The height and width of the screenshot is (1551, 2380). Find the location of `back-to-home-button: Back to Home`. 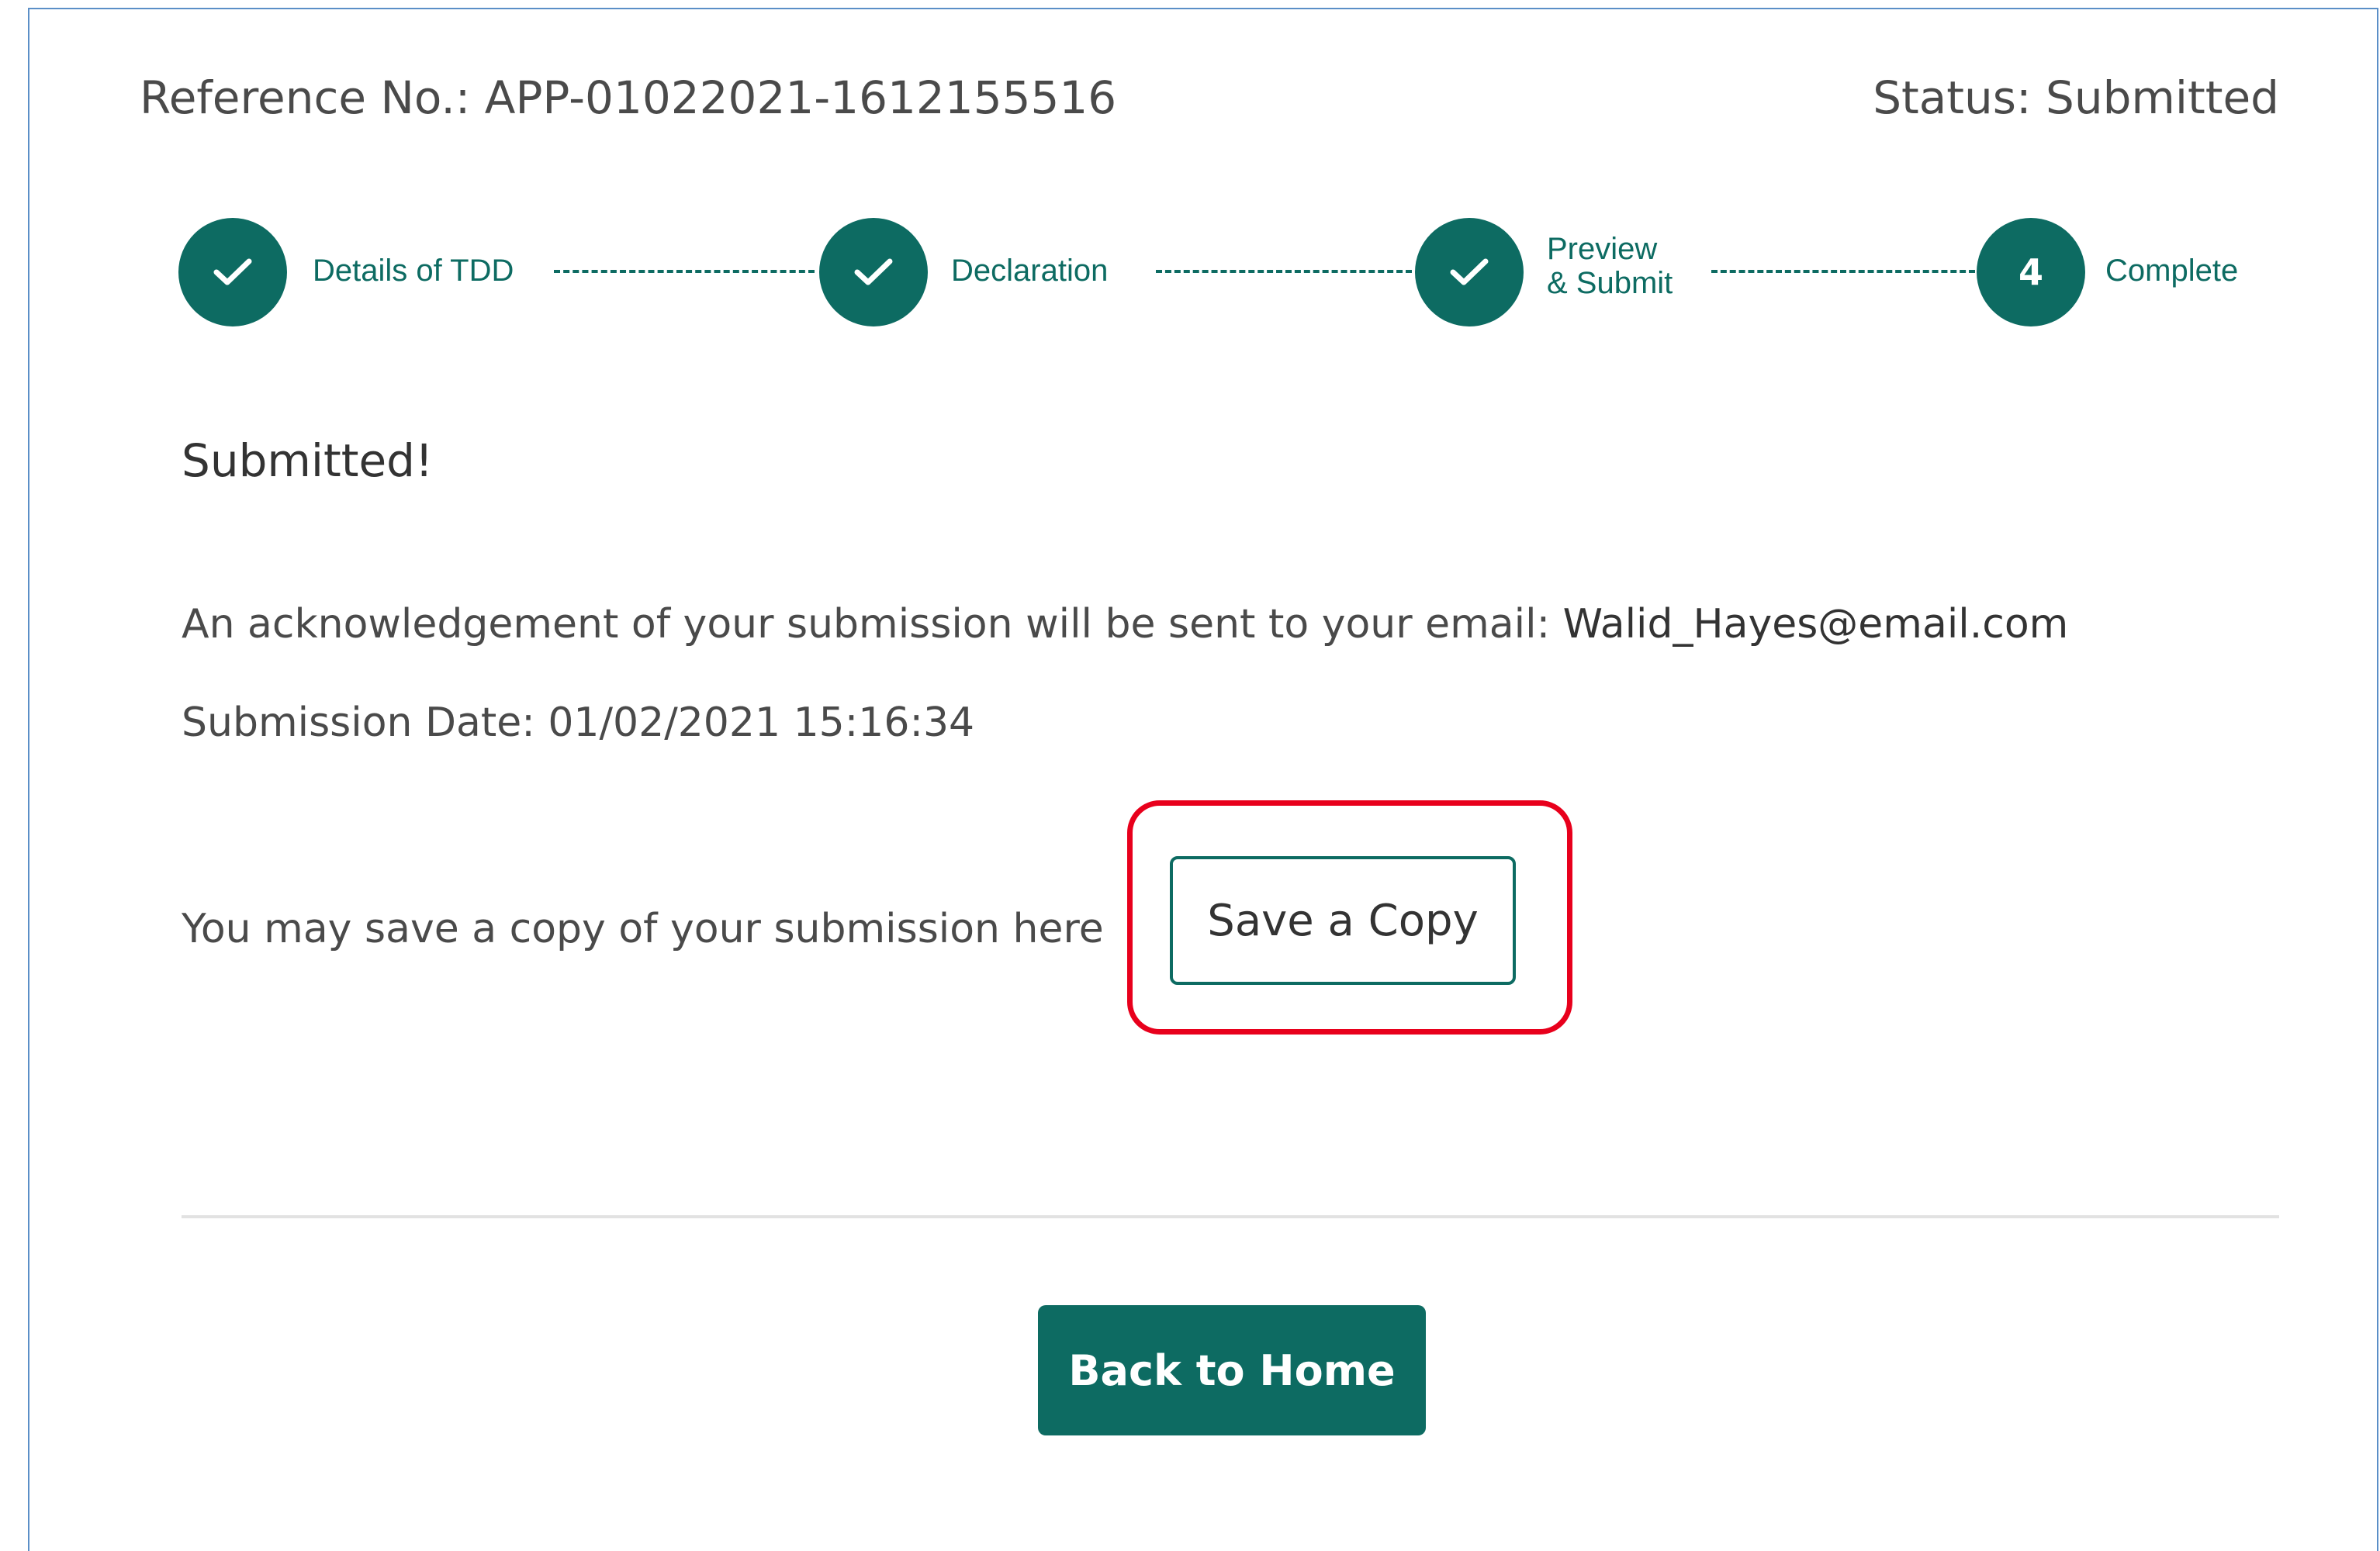

back-to-home-button: Back to Home is located at coordinates (1232, 1370).